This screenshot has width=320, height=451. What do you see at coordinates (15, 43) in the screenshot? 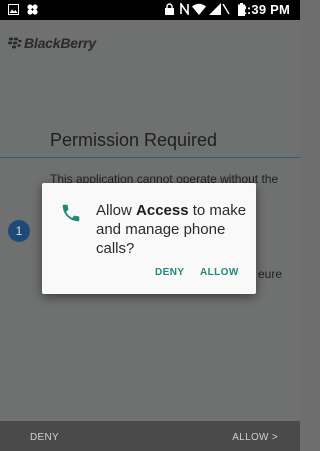
I see `blackberry-logo-icon` at bounding box center [15, 43].